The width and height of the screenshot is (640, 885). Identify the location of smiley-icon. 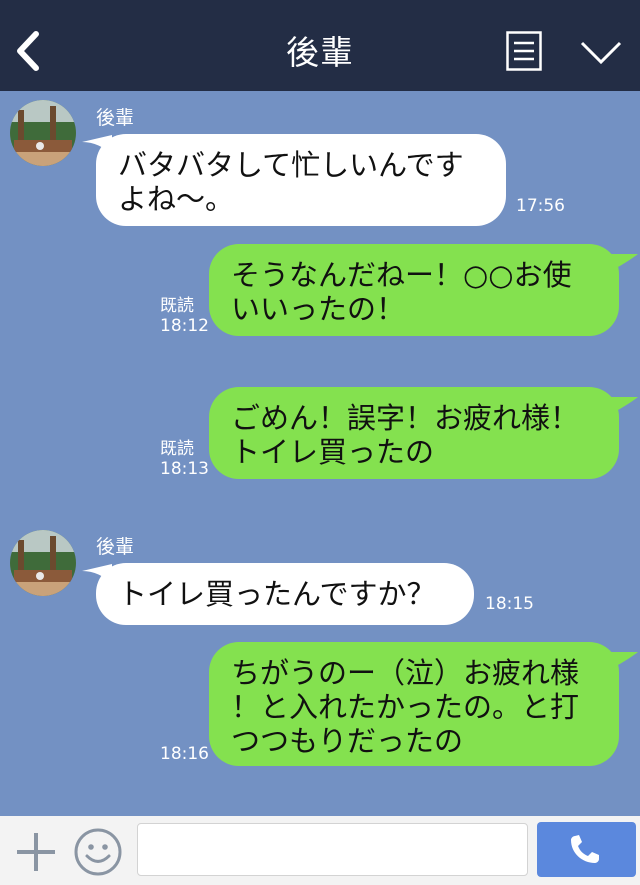
(98, 852).